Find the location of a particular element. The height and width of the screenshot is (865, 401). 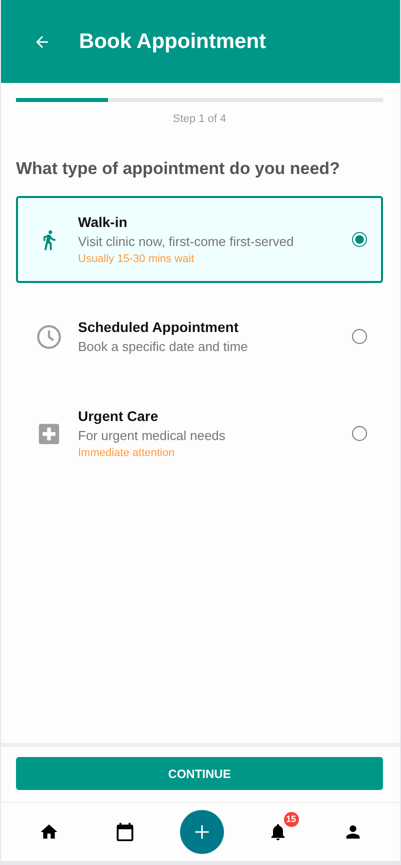

option-description: Book a specific date and time is located at coordinates (163, 346).